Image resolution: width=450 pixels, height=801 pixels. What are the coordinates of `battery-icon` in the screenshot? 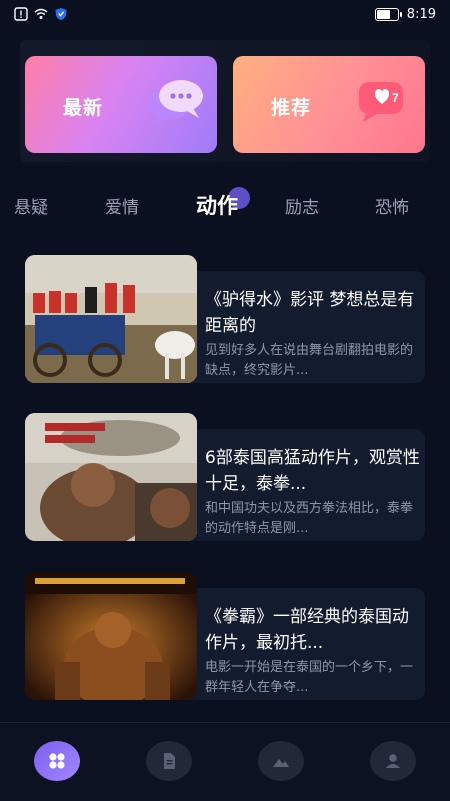 It's located at (388, 14).